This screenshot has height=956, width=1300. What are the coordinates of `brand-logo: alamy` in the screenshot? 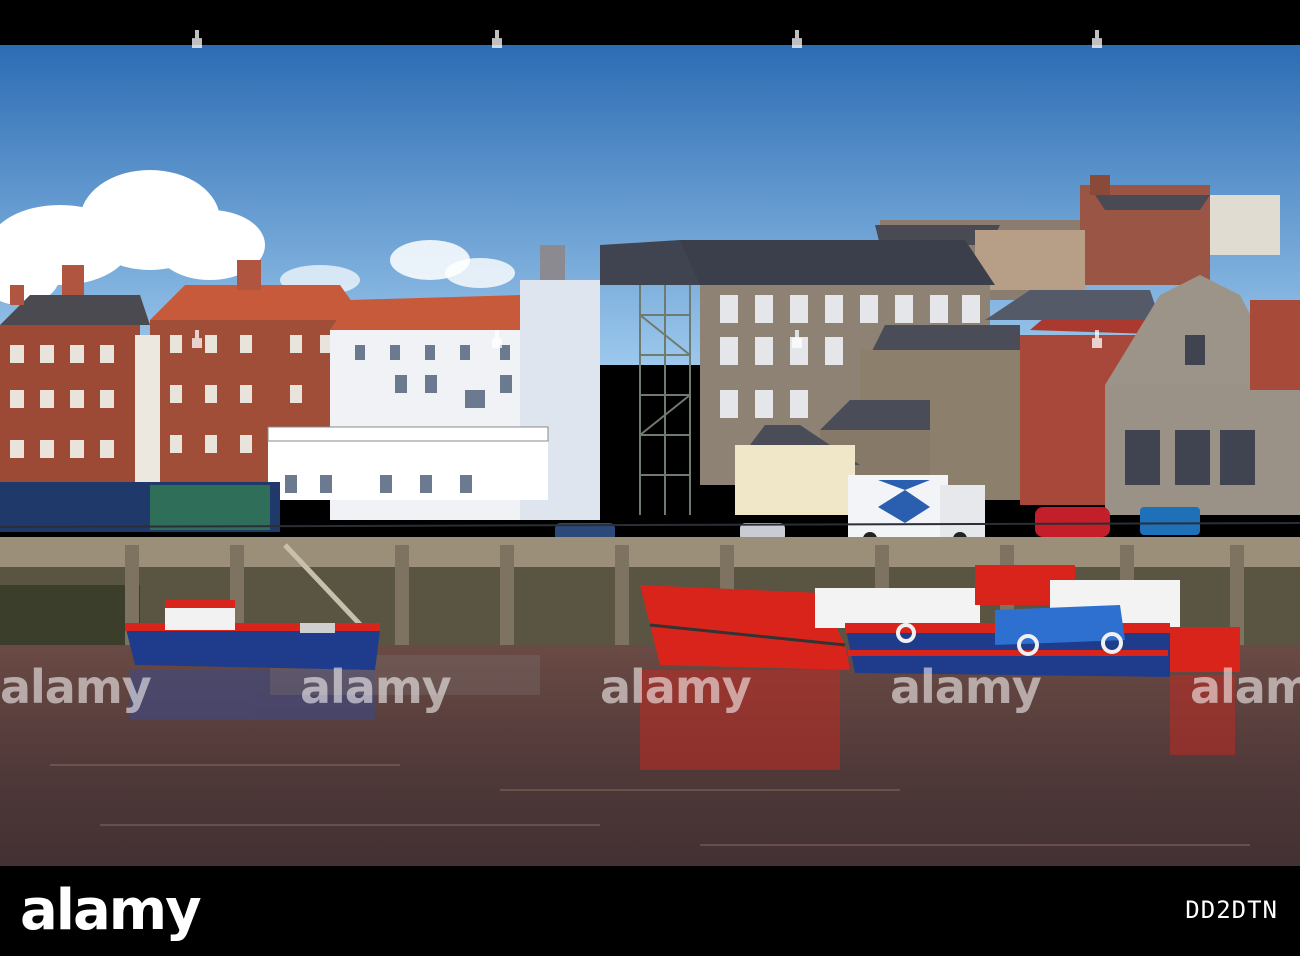 It's located at (111, 910).